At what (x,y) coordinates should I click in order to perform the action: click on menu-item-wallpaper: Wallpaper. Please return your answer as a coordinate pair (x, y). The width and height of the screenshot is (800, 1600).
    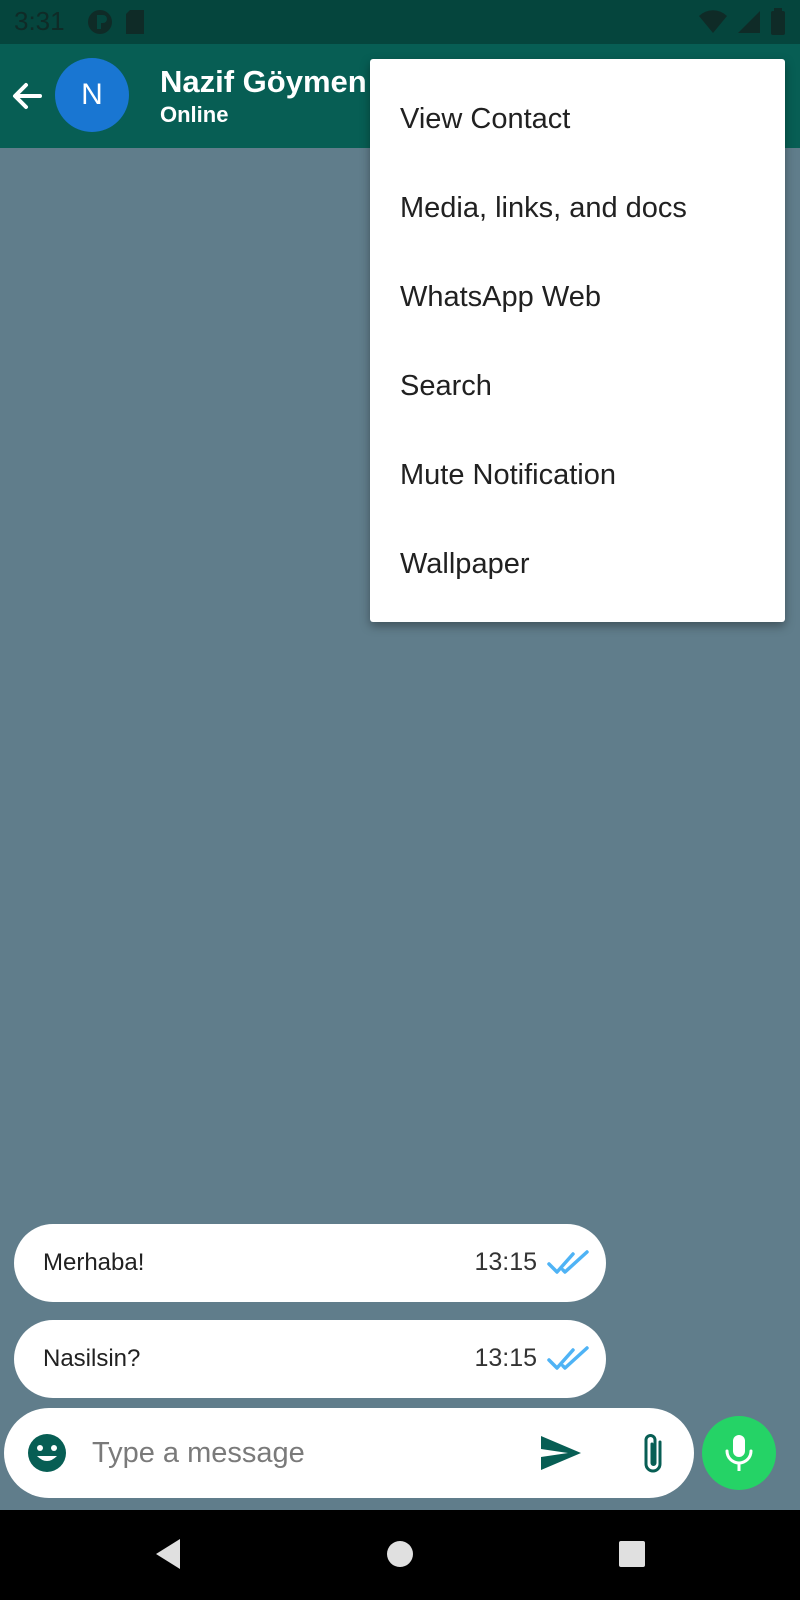
    Looking at the image, I should click on (577, 578).